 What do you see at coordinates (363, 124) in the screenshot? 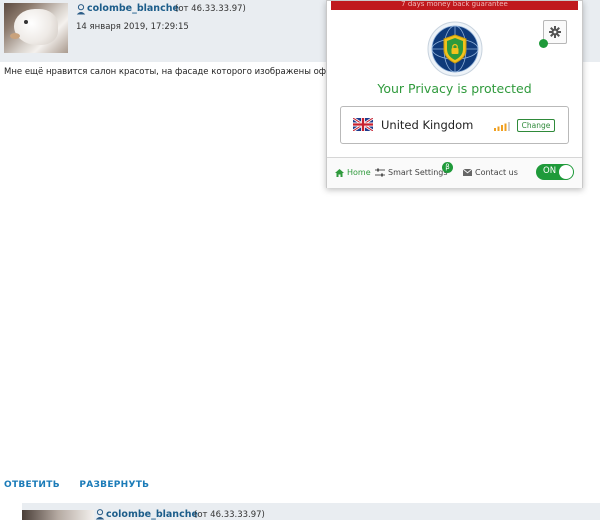
I see `uk-flag-icon` at bounding box center [363, 124].